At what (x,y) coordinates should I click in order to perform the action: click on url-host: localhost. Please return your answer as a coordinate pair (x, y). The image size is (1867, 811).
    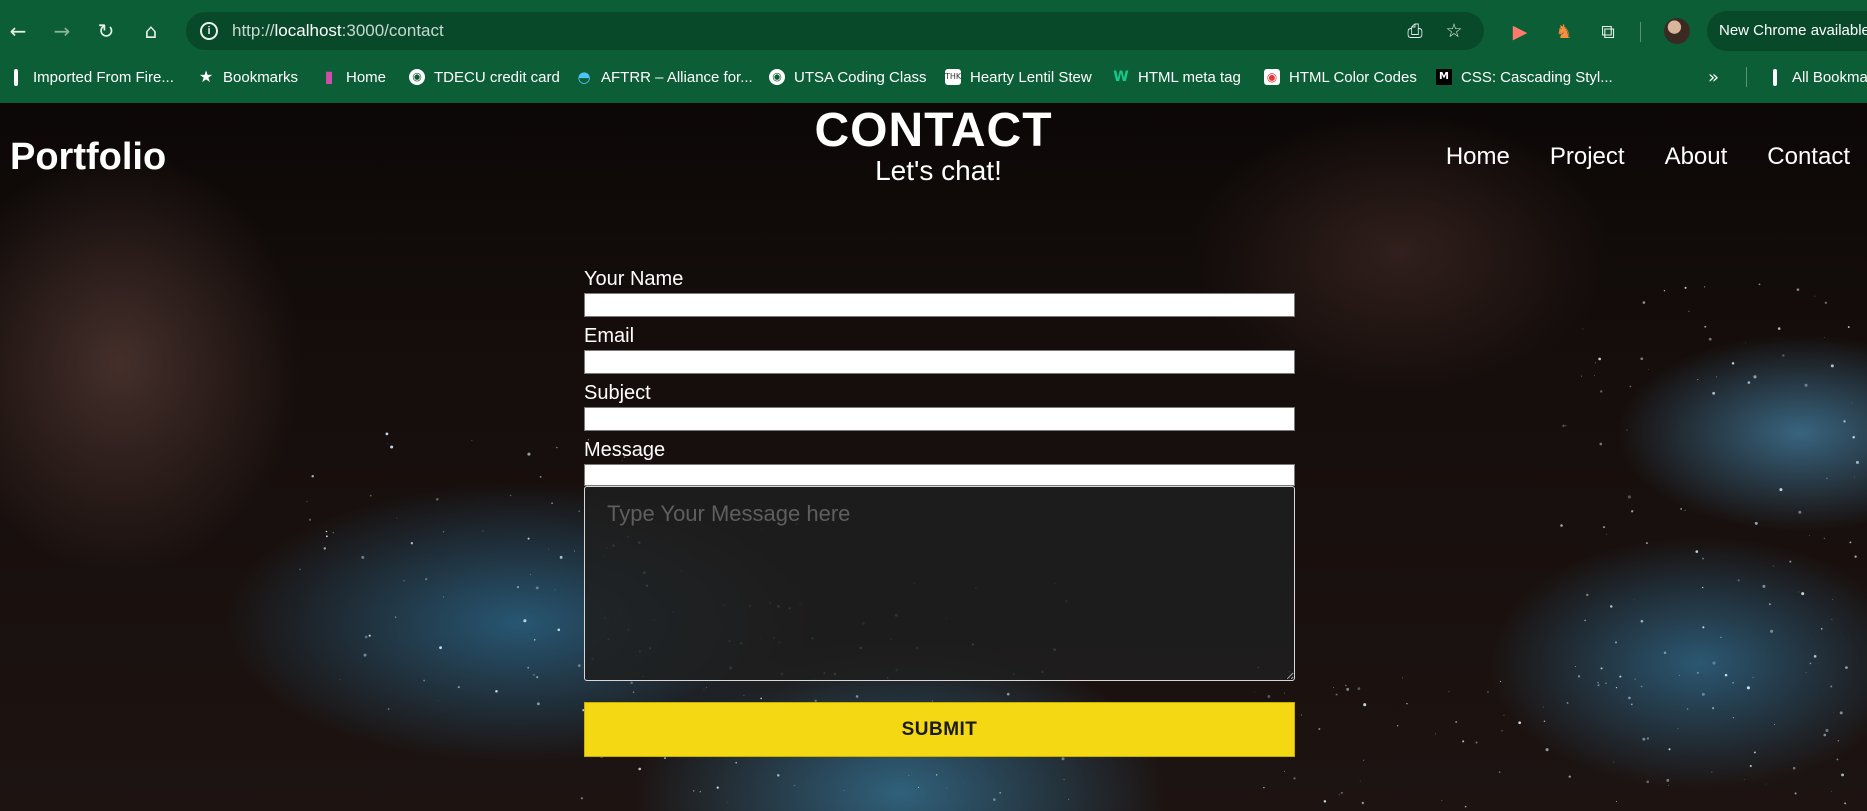
    Looking at the image, I should click on (308, 30).